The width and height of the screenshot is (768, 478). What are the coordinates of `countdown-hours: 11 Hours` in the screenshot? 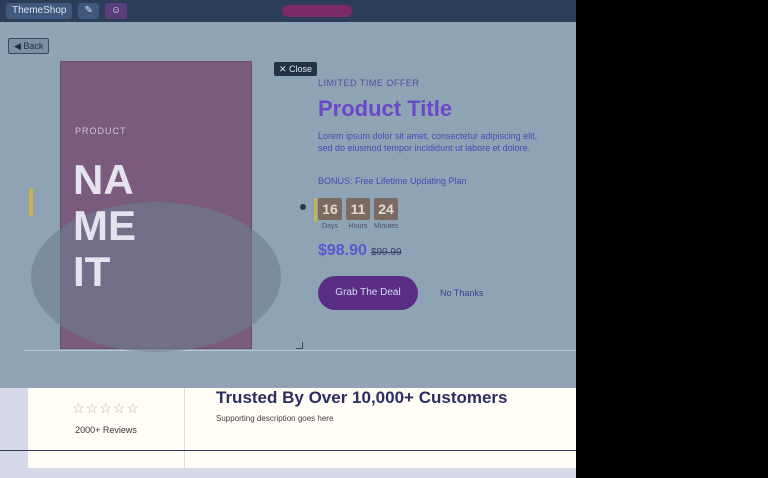 It's located at (358, 214).